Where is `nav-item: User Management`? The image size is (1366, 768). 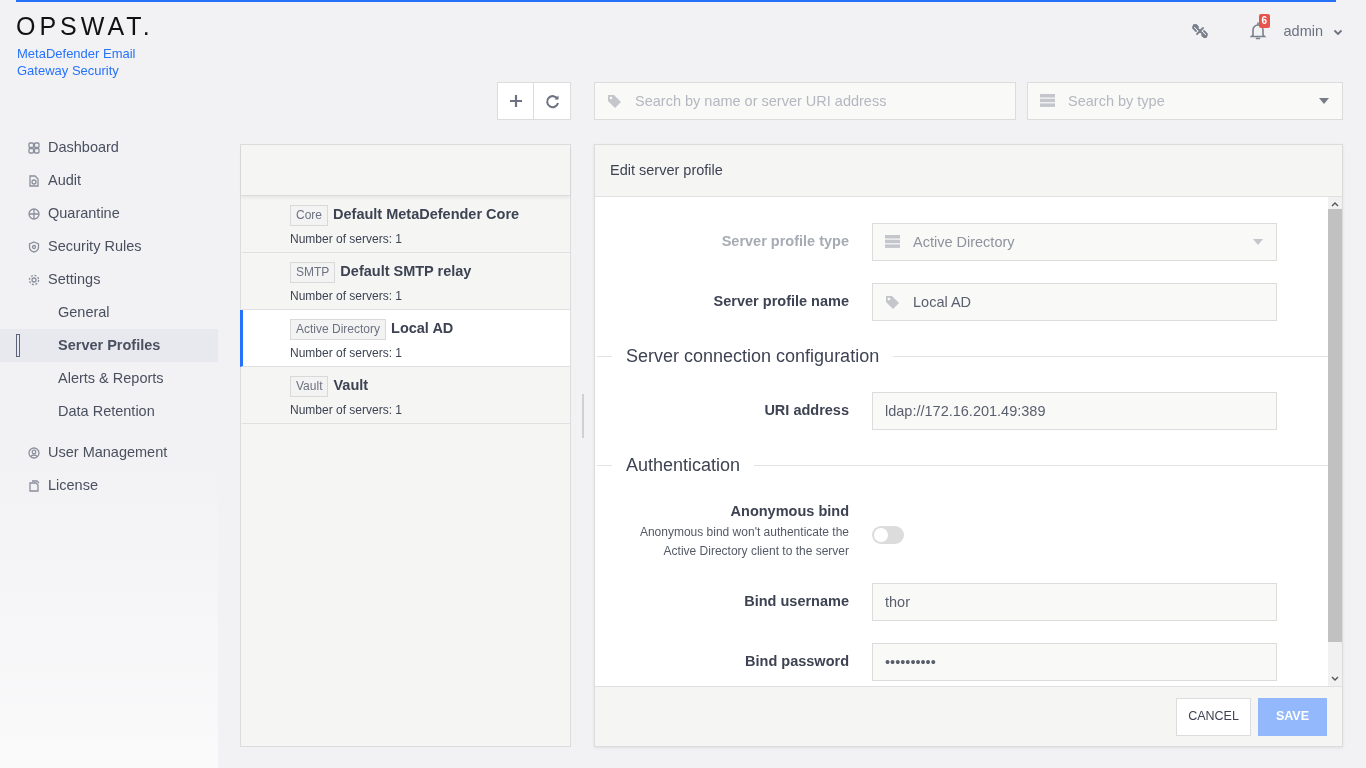 nav-item: User Management is located at coordinates (109, 452).